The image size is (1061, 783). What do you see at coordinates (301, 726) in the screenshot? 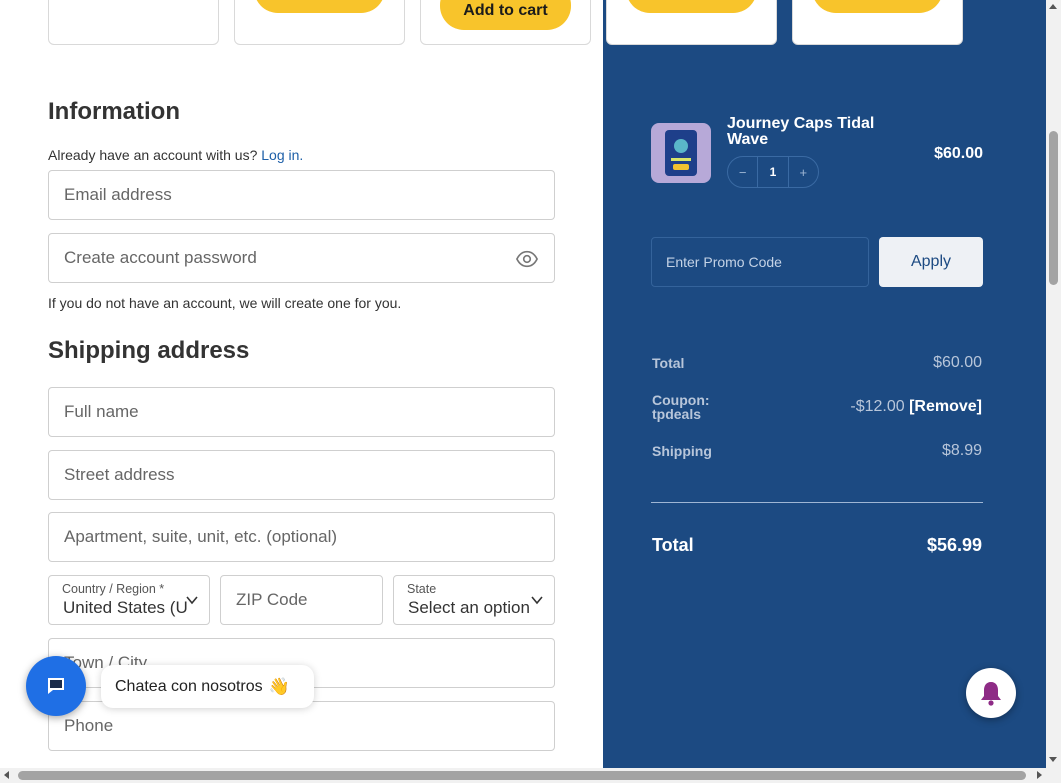
I see `phone-field: Phone` at bounding box center [301, 726].